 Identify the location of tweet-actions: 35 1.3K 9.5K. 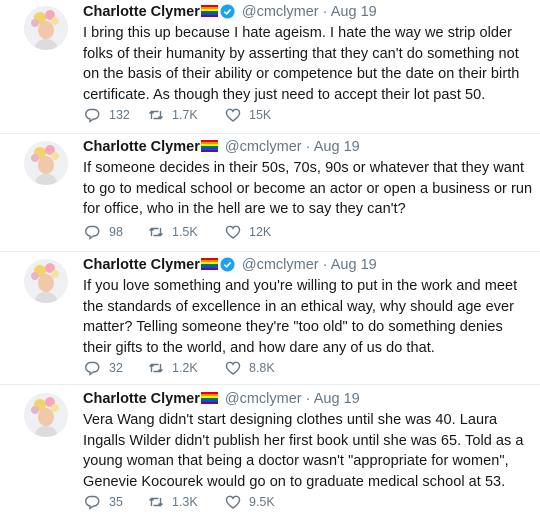
(233, 502).